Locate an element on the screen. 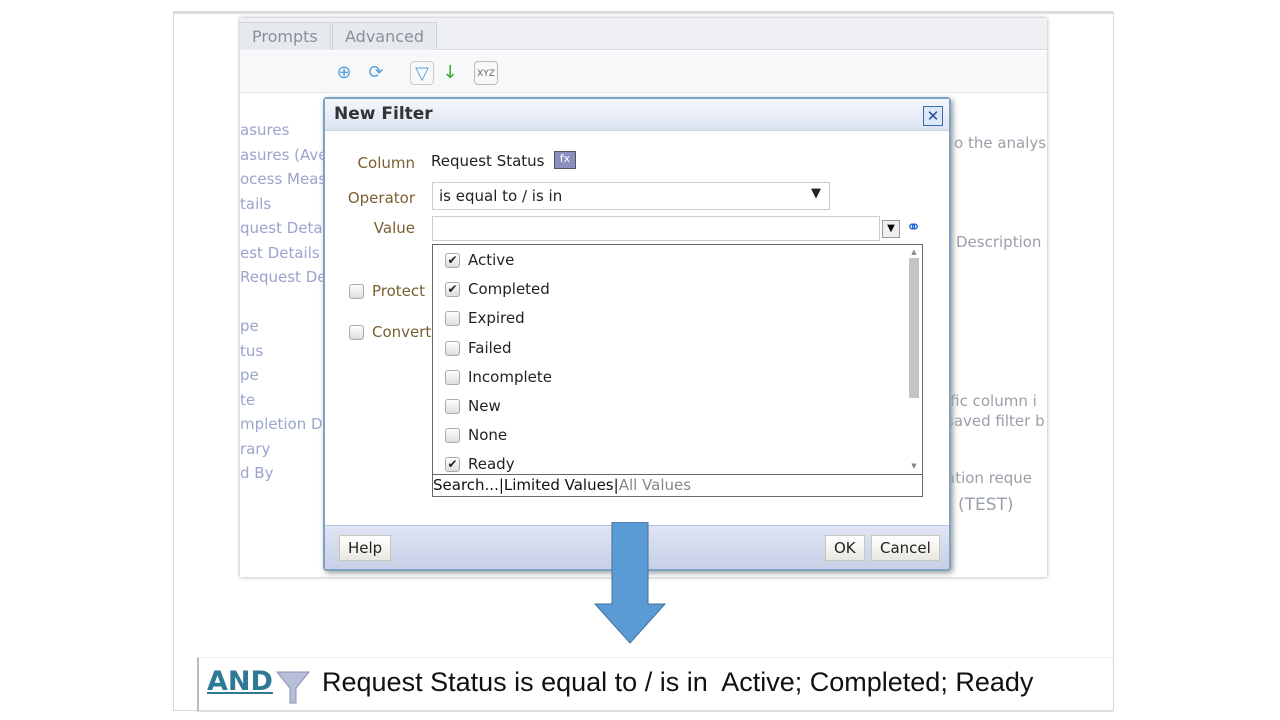 The image size is (1280, 720). value-label: Value is located at coordinates (394, 228).